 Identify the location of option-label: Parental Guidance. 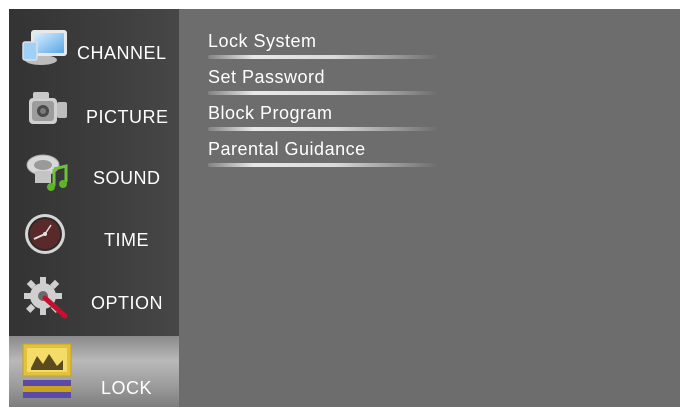
(287, 149).